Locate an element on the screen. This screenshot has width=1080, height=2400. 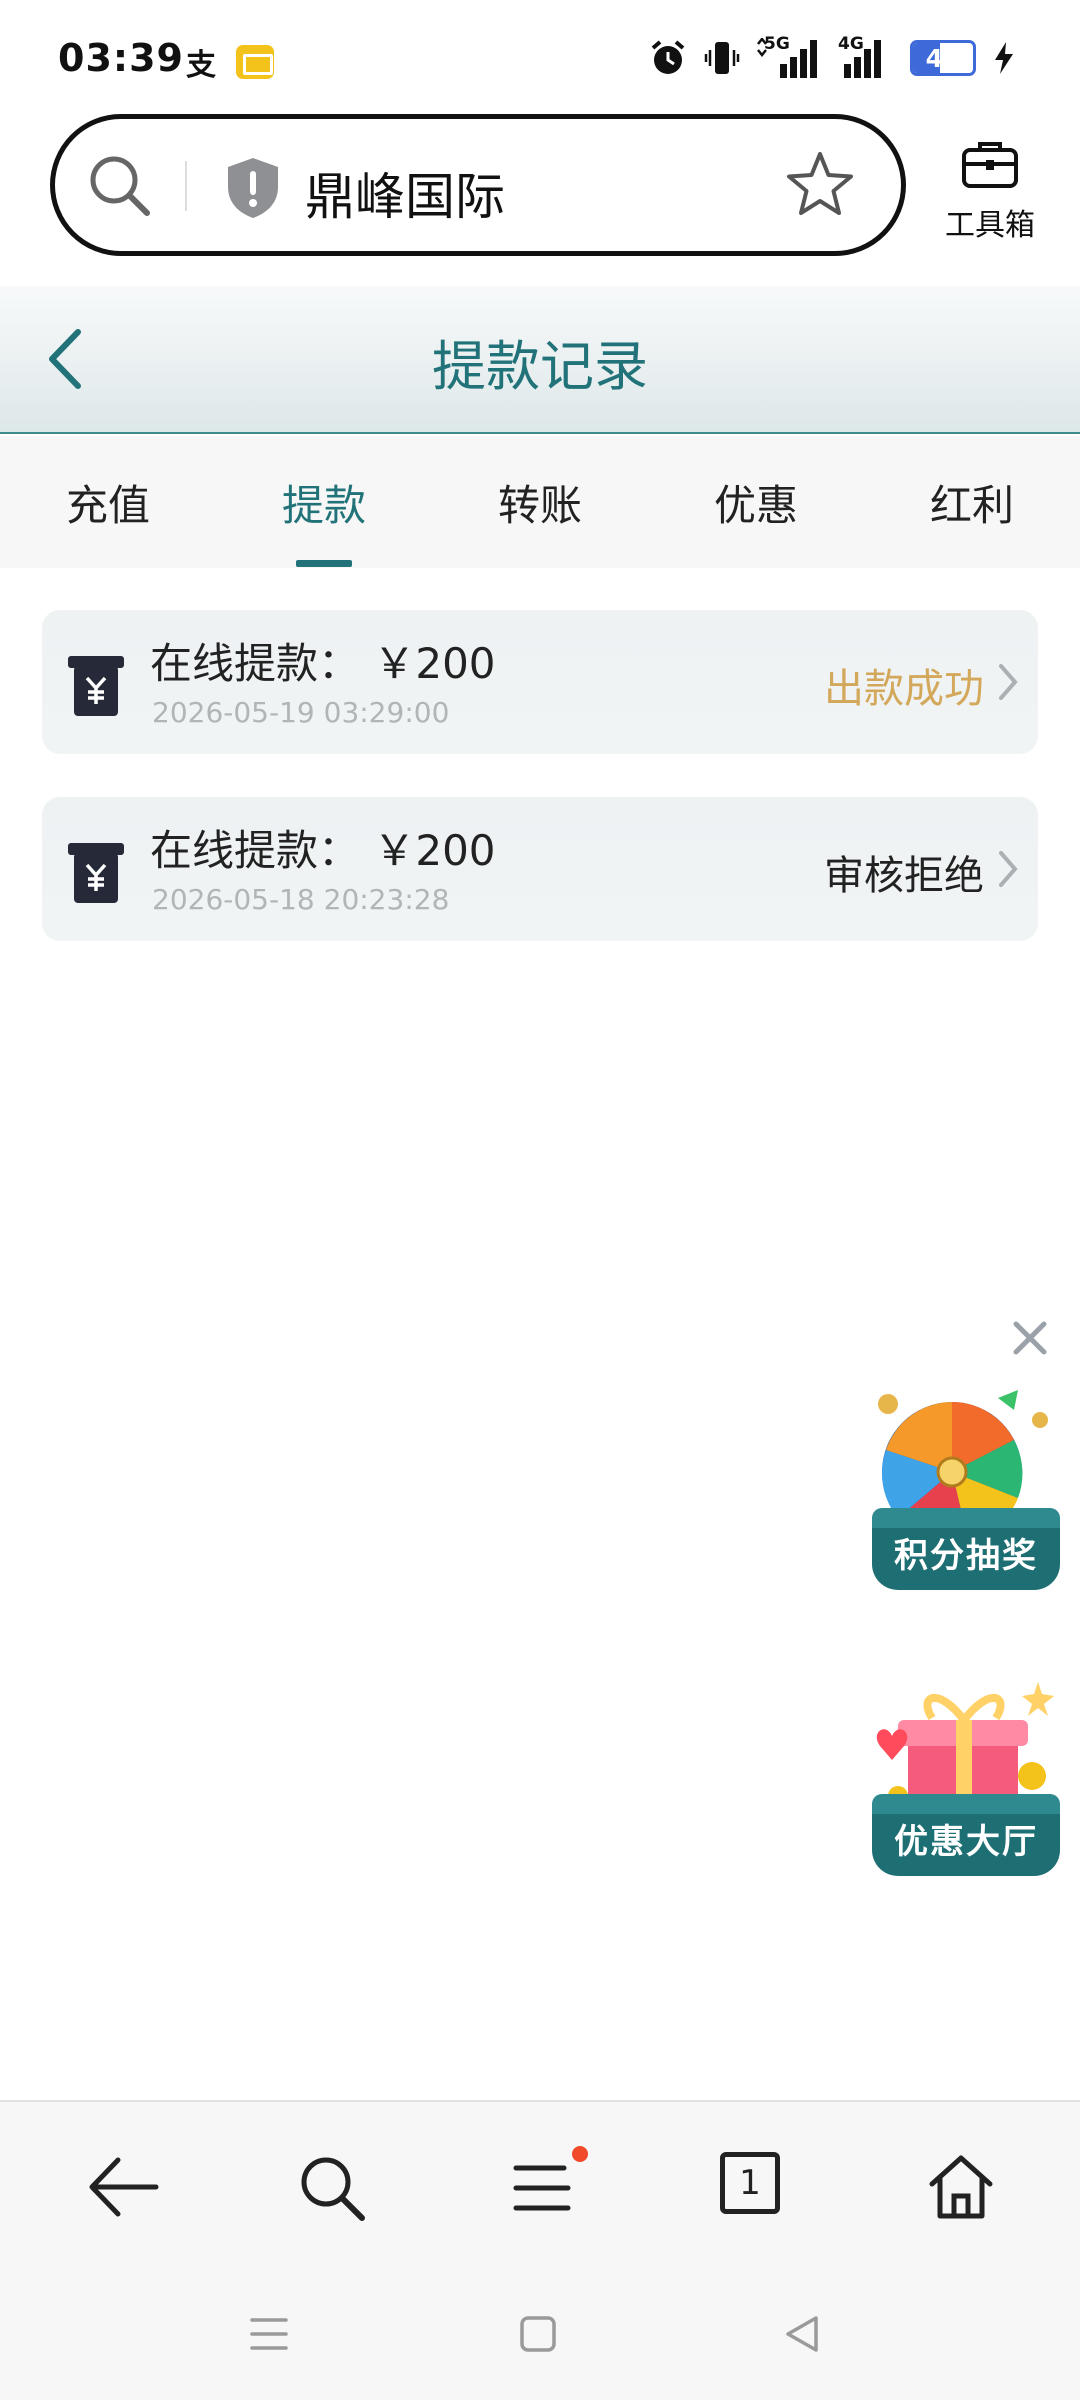
tab-deposit: 充值 is located at coordinates (108, 502).